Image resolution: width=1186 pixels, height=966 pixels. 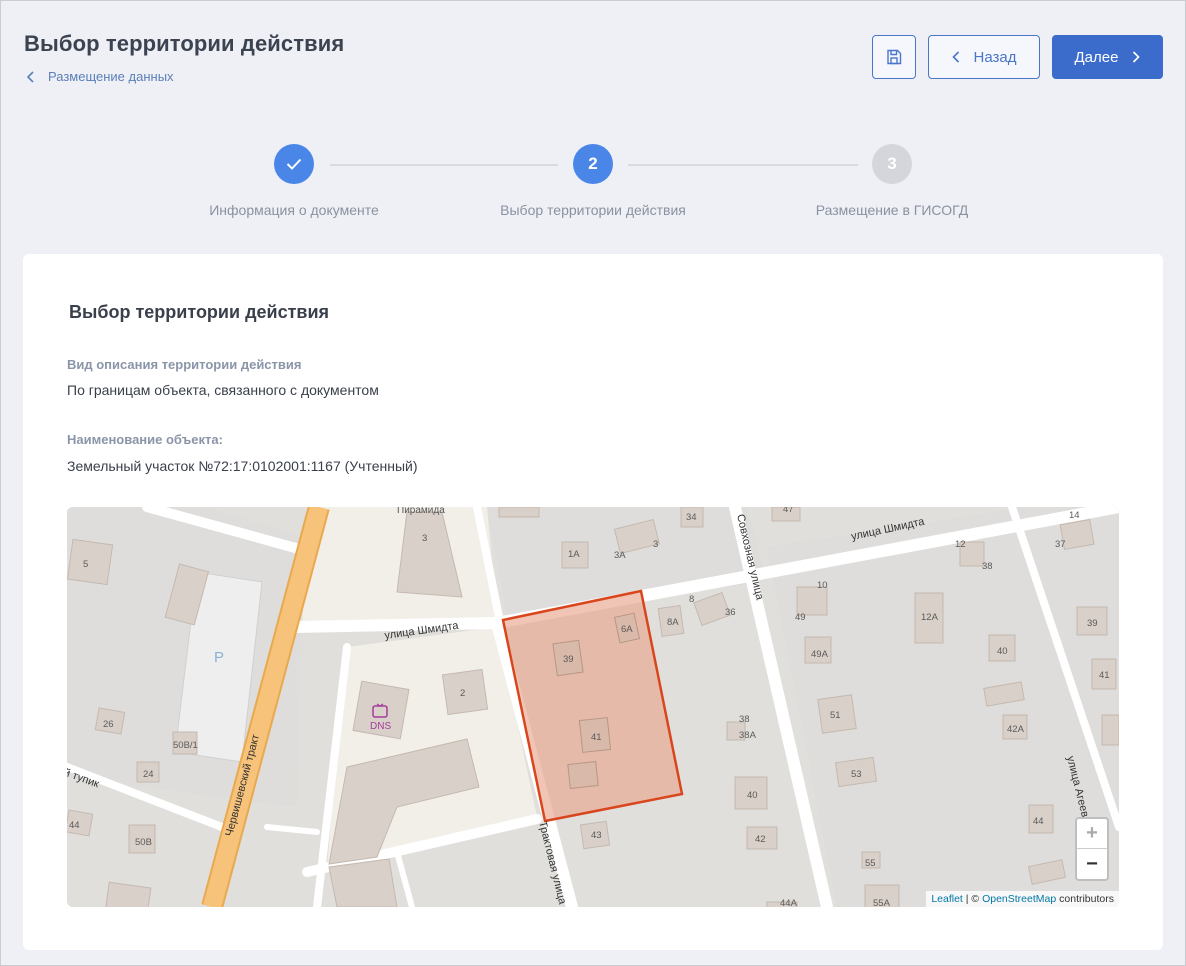 I want to click on osm-link: OpenStreetMap, so click(x=1019, y=899).